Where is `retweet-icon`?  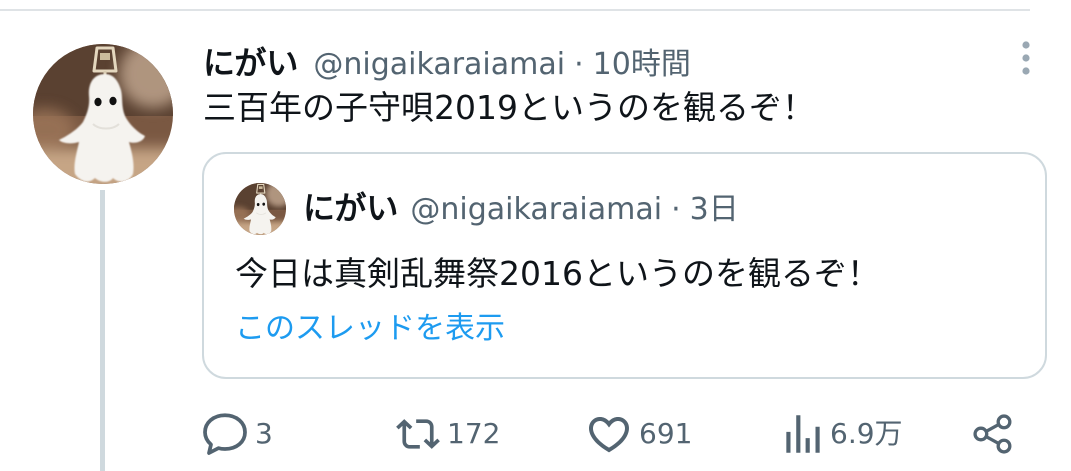 retweet-icon is located at coordinates (418, 434).